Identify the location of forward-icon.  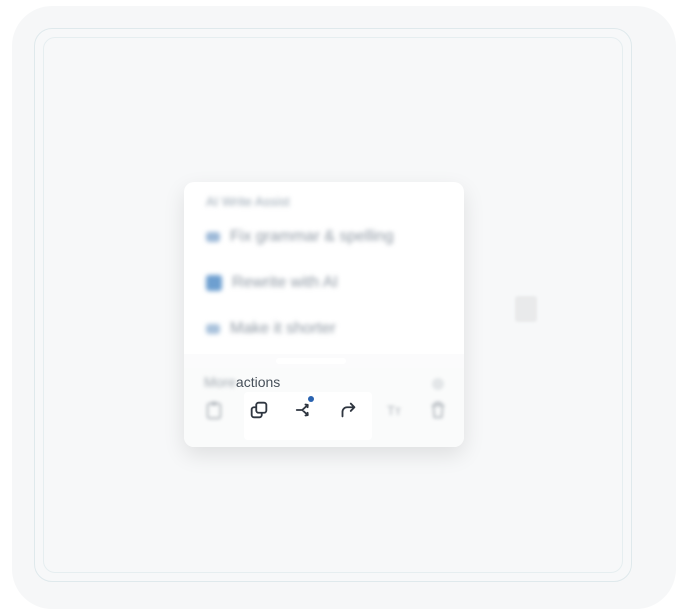
(348, 410).